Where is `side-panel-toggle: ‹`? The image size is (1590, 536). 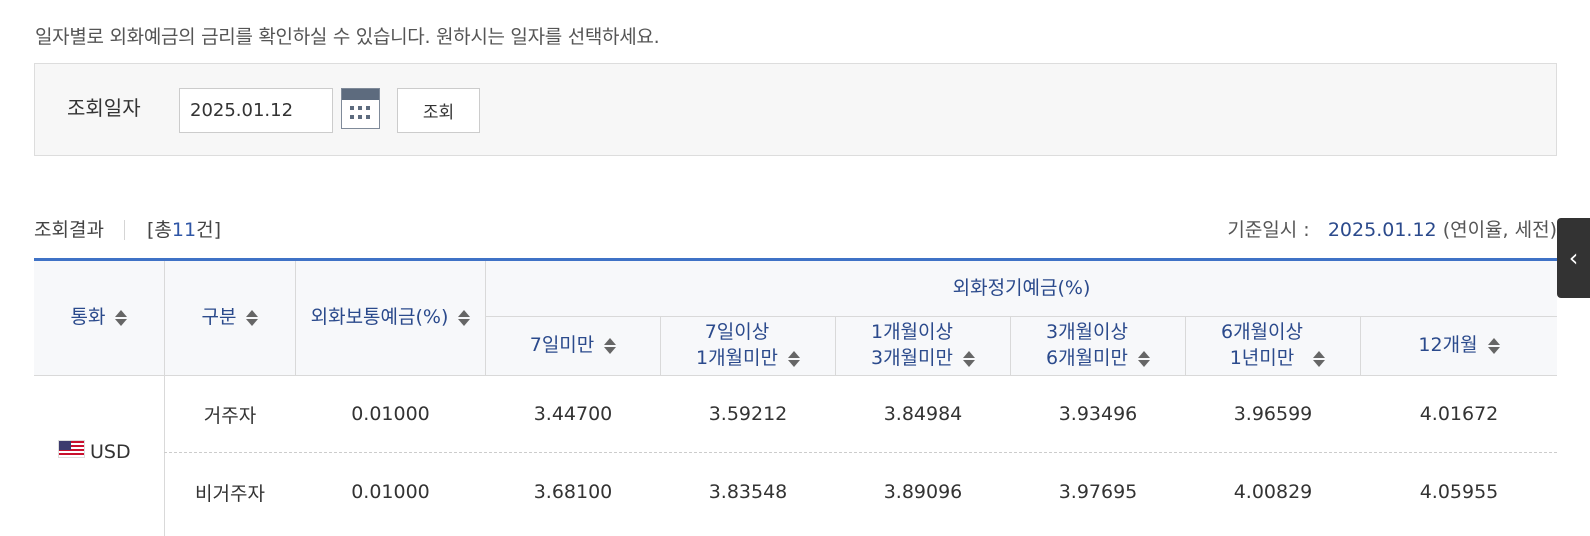
side-panel-toggle: ‹ is located at coordinates (1573, 258).